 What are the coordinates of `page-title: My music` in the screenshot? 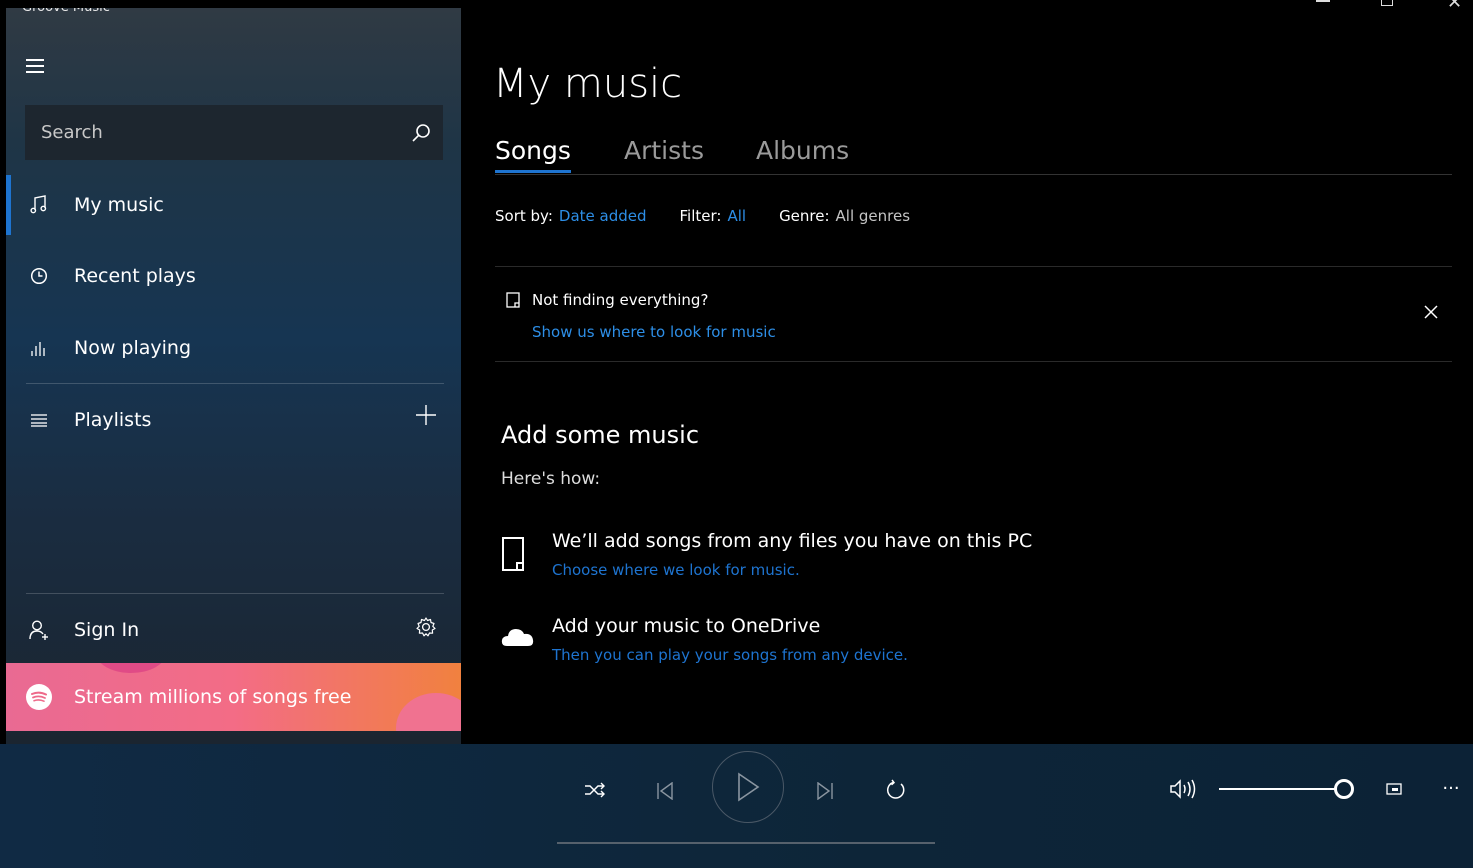 It's located at (588, 84).